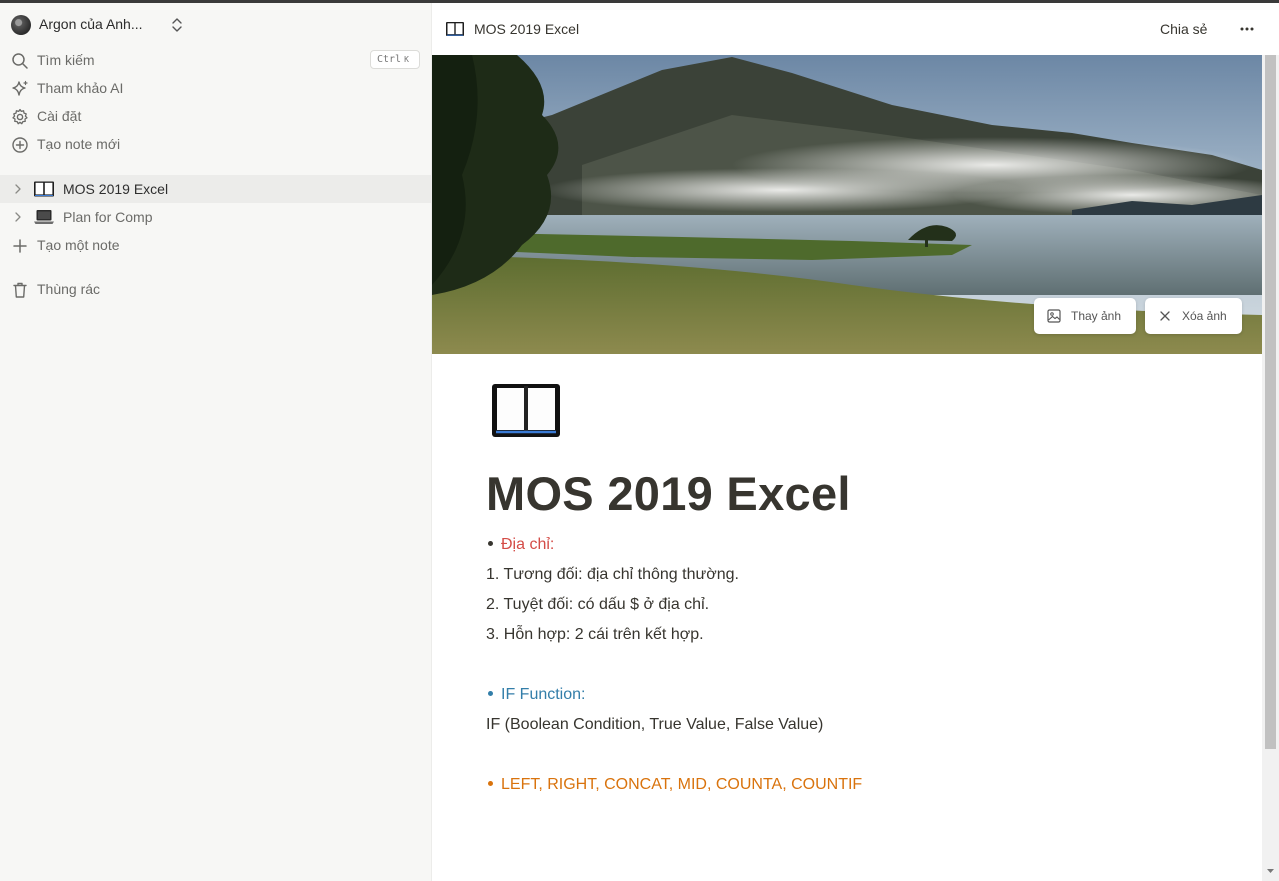 This screenshot has height=881, width=1279. What do you see at coordinates (597, 605) in the screenshot?
I see `list-item: 2. Tuyệt đối: có dấu $ ở địa chỉ.` at bounding box center [597, 605].